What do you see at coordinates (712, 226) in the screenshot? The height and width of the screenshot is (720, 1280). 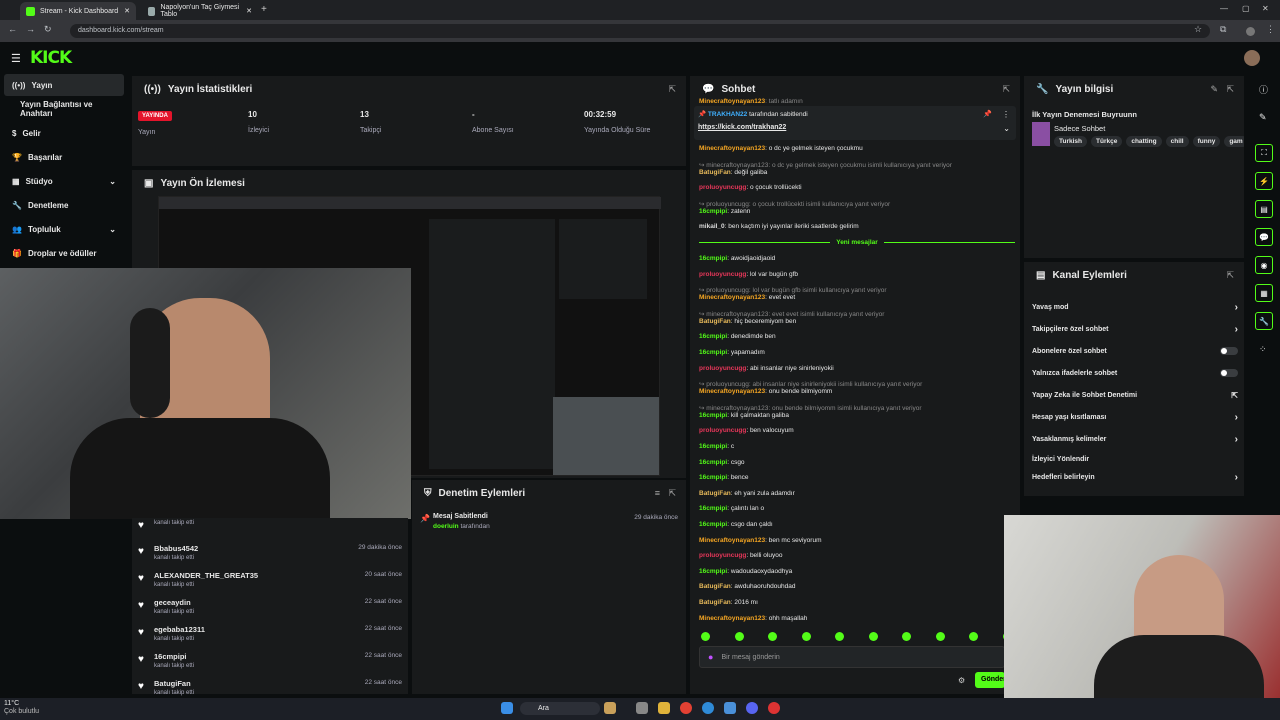 I see `chat-username: mikail_0` at bounding box center [712, 226].